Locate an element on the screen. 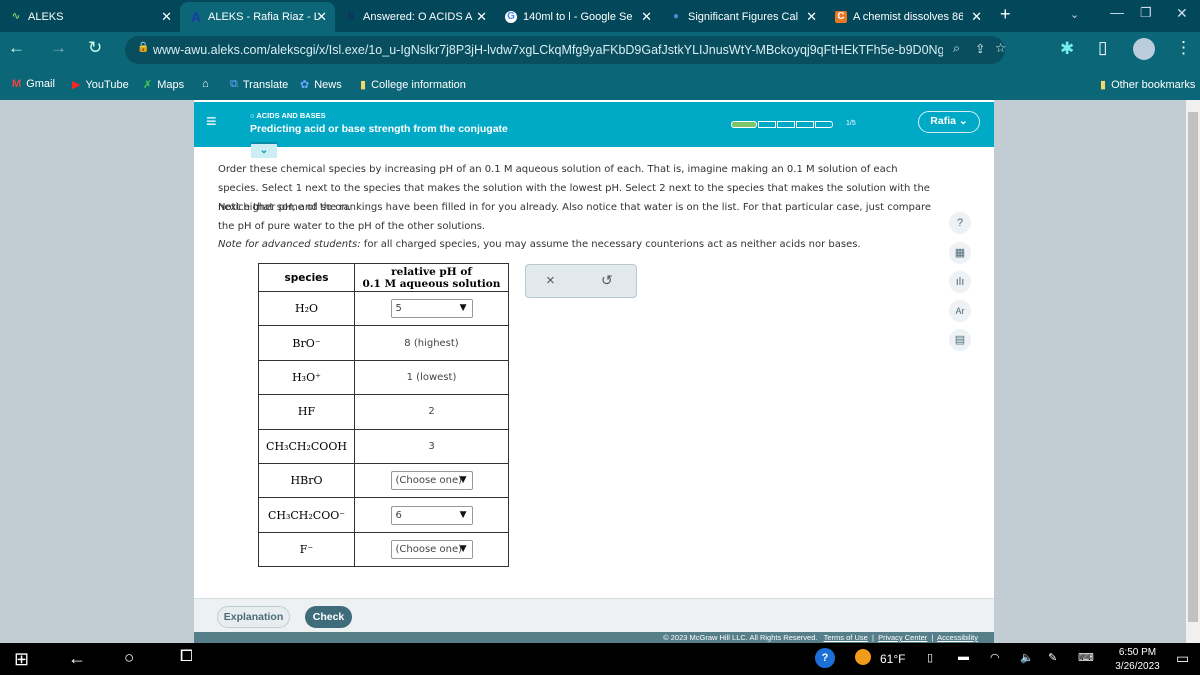 Image resolution: width=1200 pixels, height=675 pixels. help-button: ? is located at coordinates (960, 223).